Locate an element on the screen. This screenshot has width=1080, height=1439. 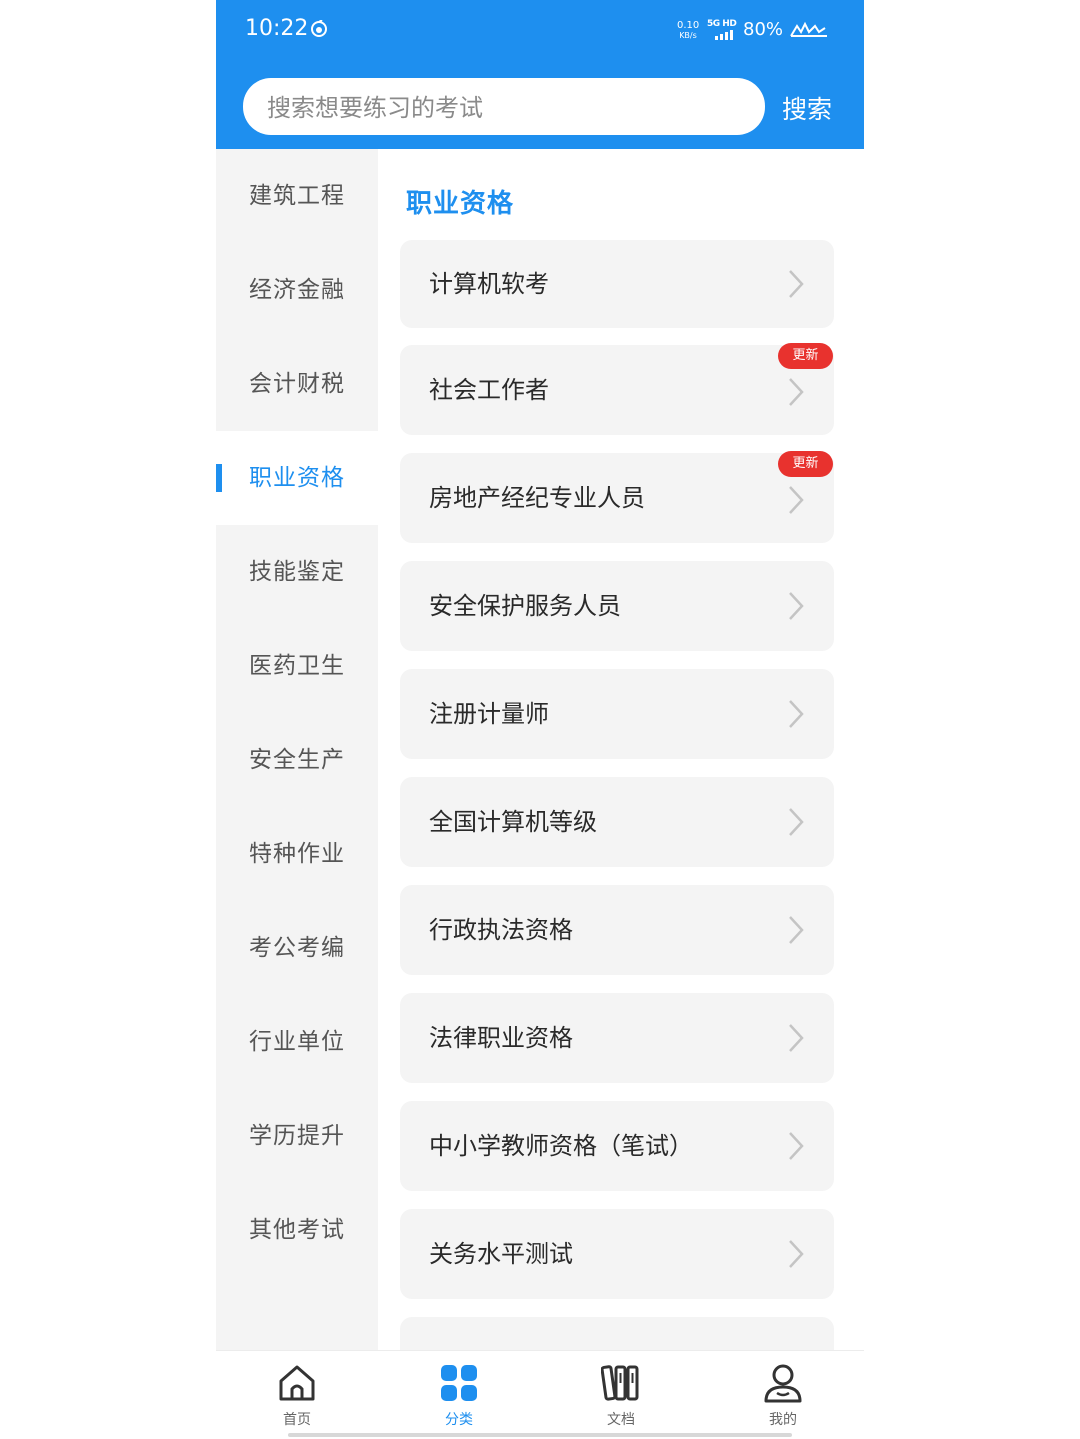
exam-item: 房地产经纪专业人员 更新 is located at coordinates (617, 497).